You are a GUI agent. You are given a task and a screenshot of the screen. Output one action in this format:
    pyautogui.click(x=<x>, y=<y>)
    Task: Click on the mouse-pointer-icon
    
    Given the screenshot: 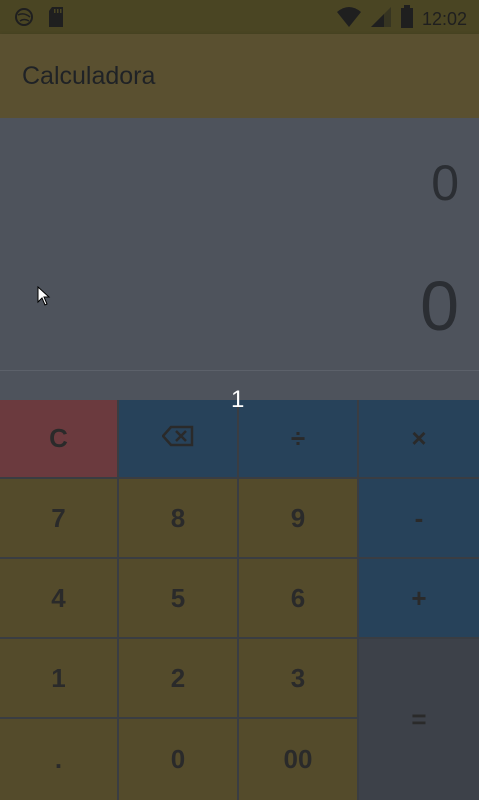 What is the action you would take?
    pyautogui.click(x=44, y=298)
    